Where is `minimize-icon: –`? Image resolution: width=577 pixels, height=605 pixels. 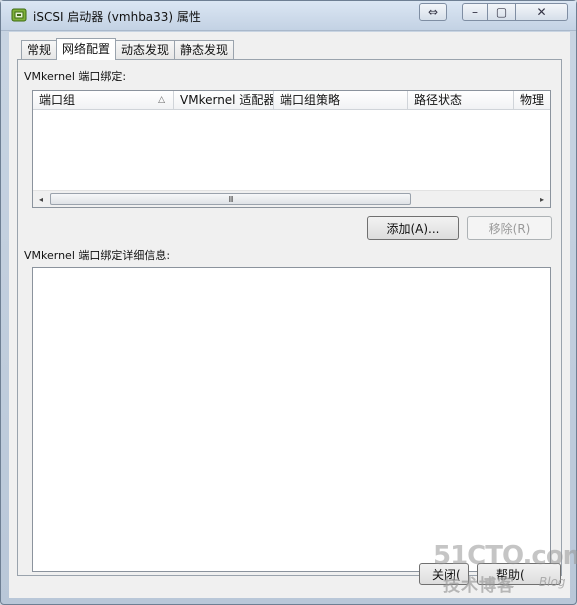
minimize-icon: – is located at coordinates (475, 12).